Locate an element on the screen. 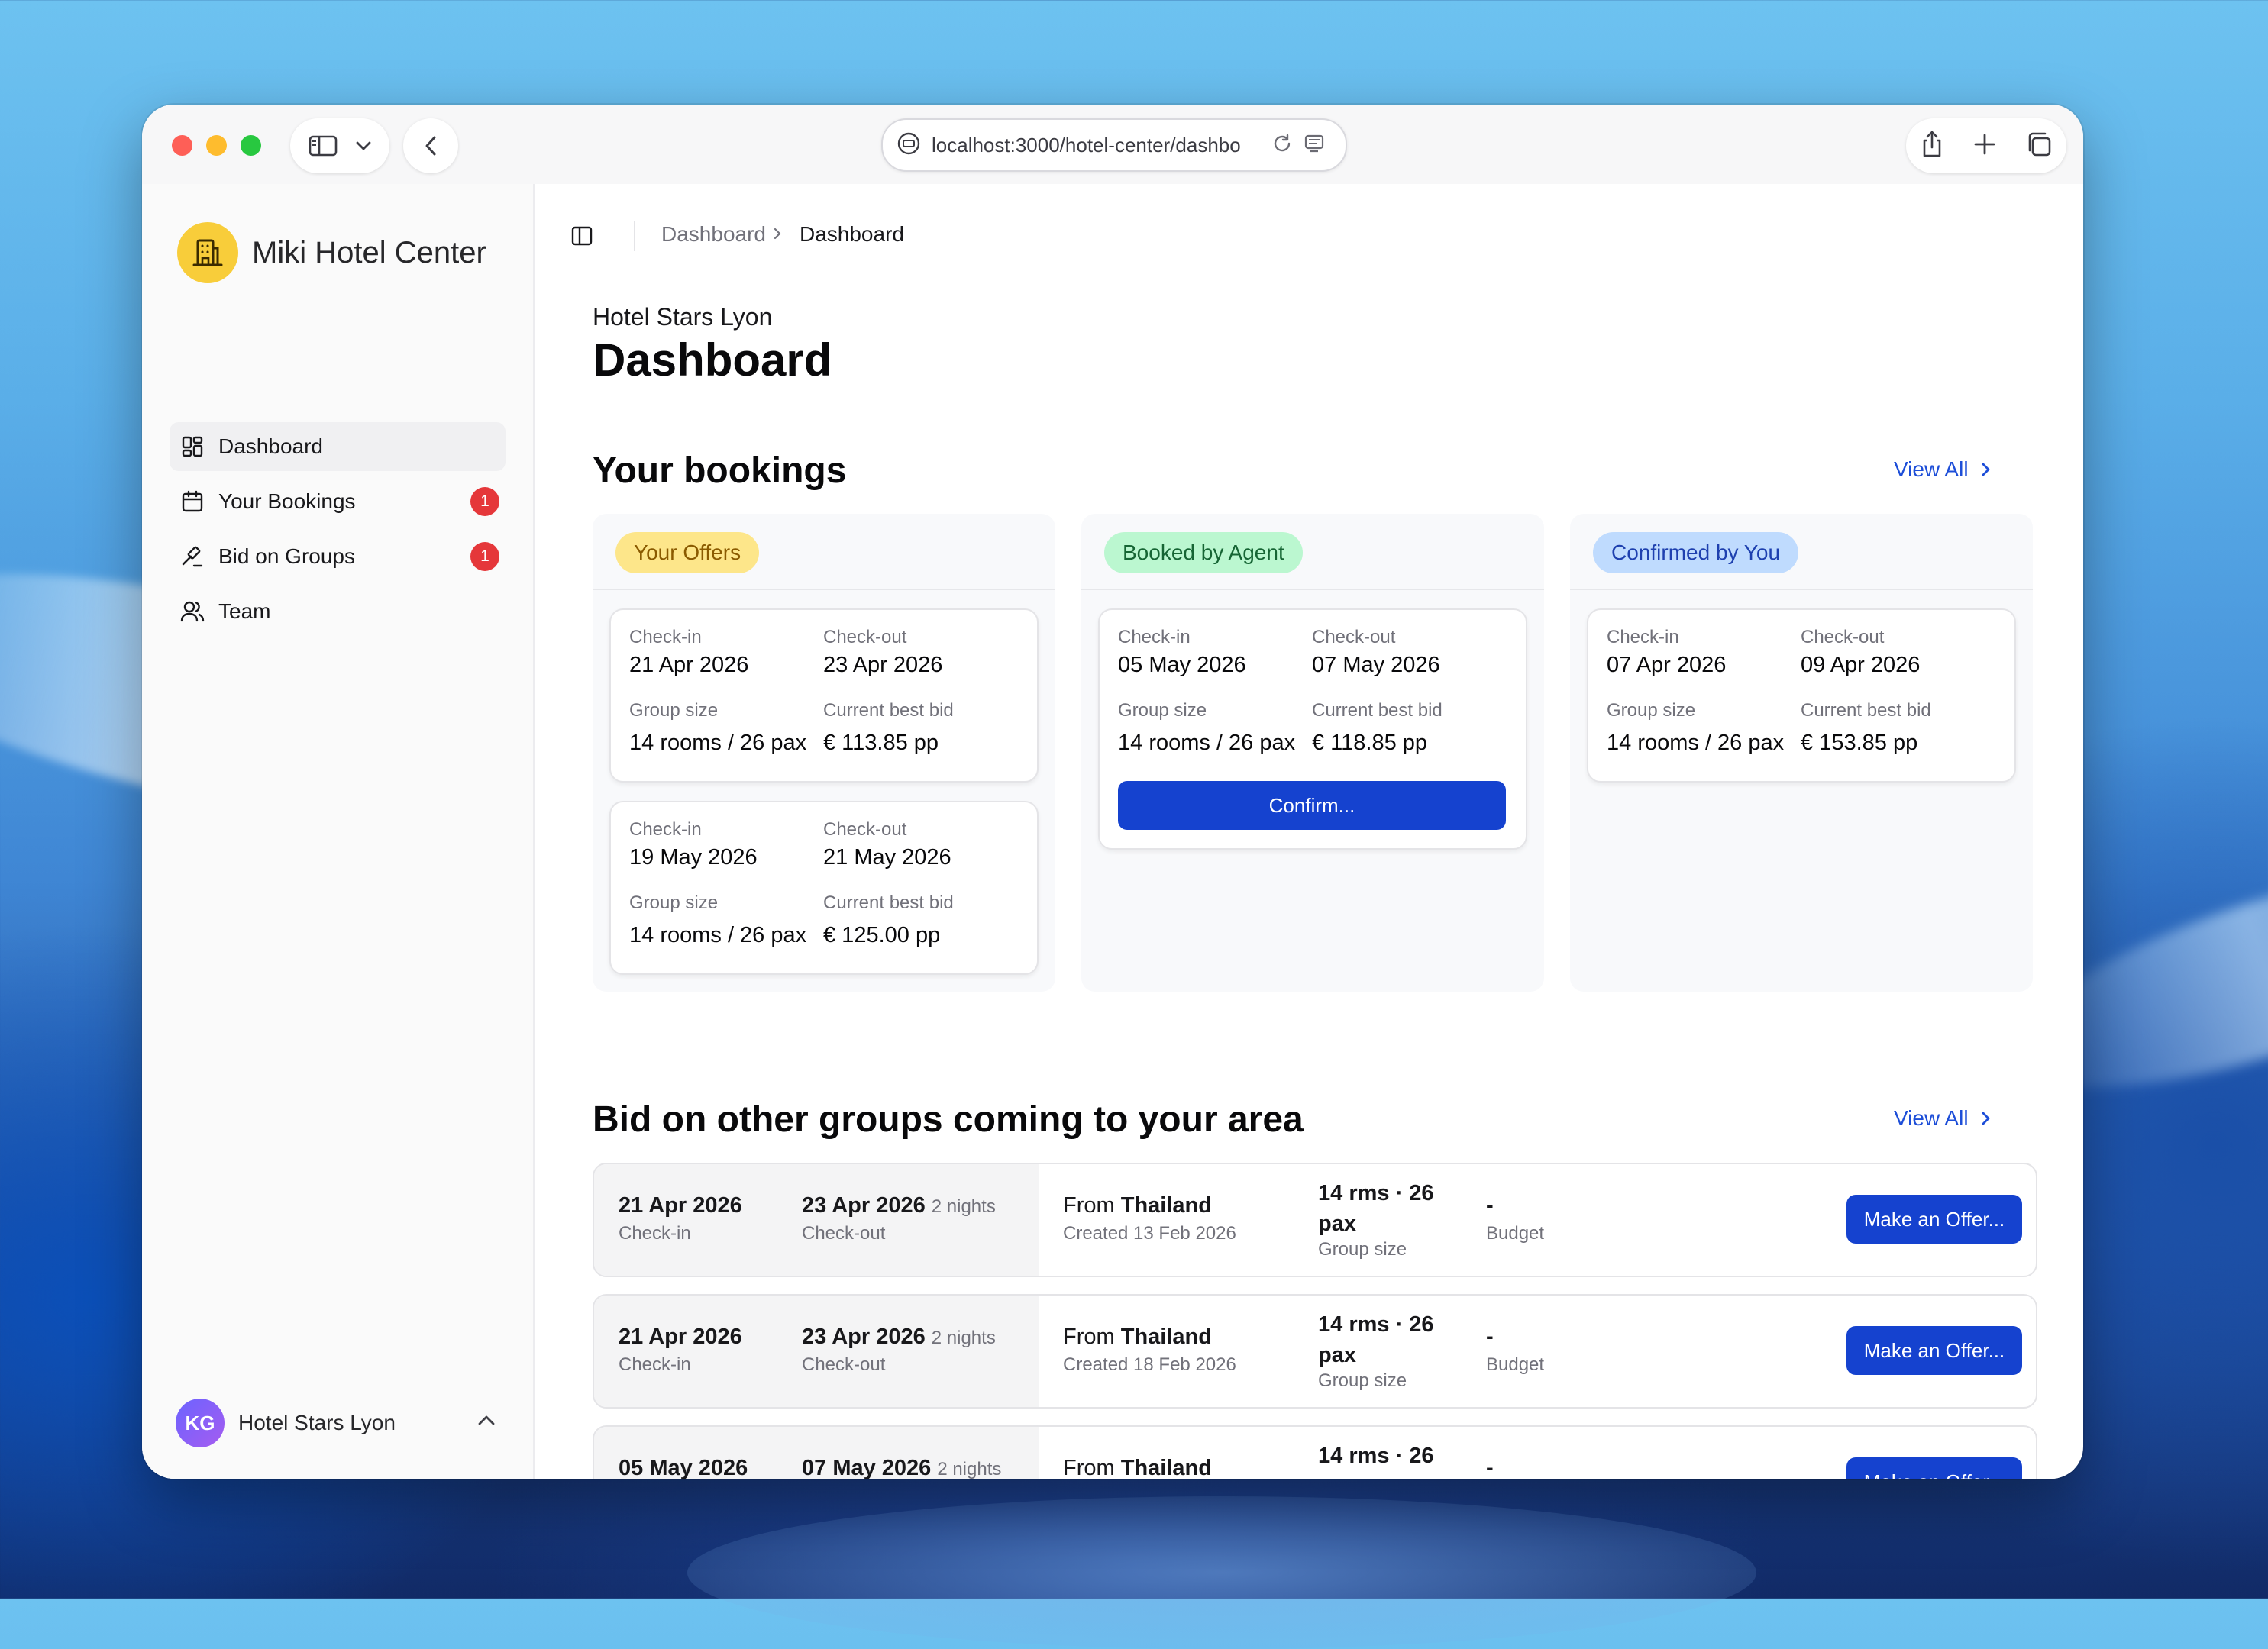 Image resolution: width=2268 pixels, height=1649 pixels. reload-icon is located at coordinates (1282, 145).